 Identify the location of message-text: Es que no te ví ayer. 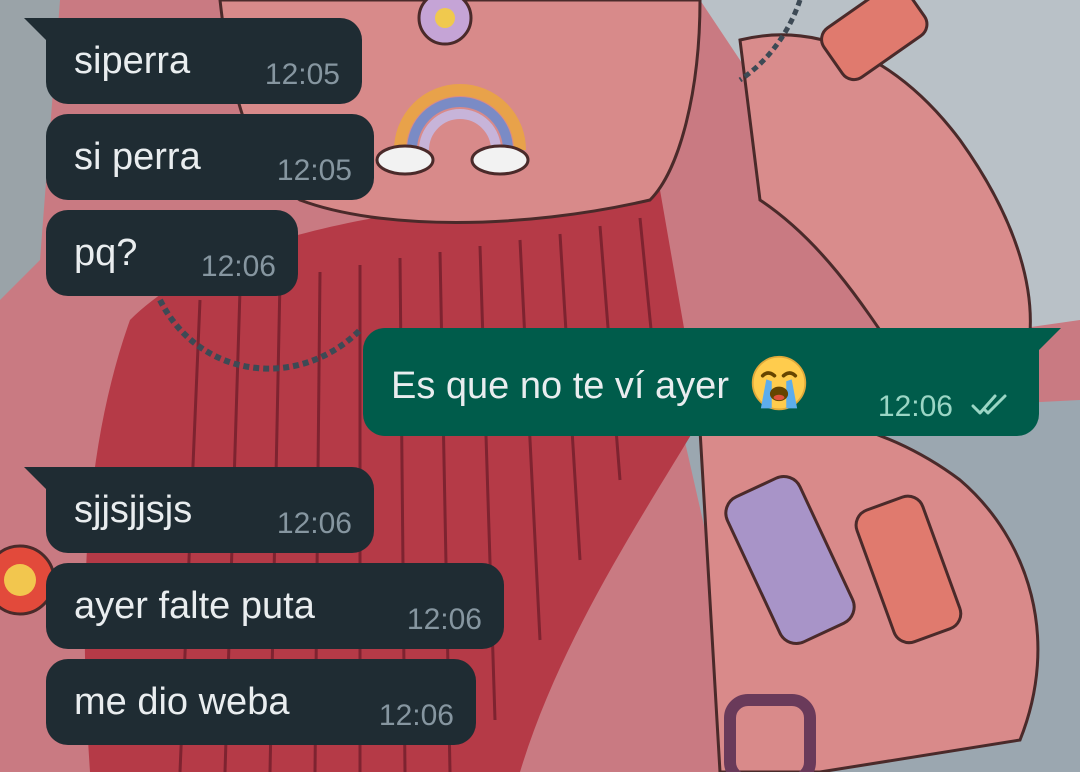
(560, 386).